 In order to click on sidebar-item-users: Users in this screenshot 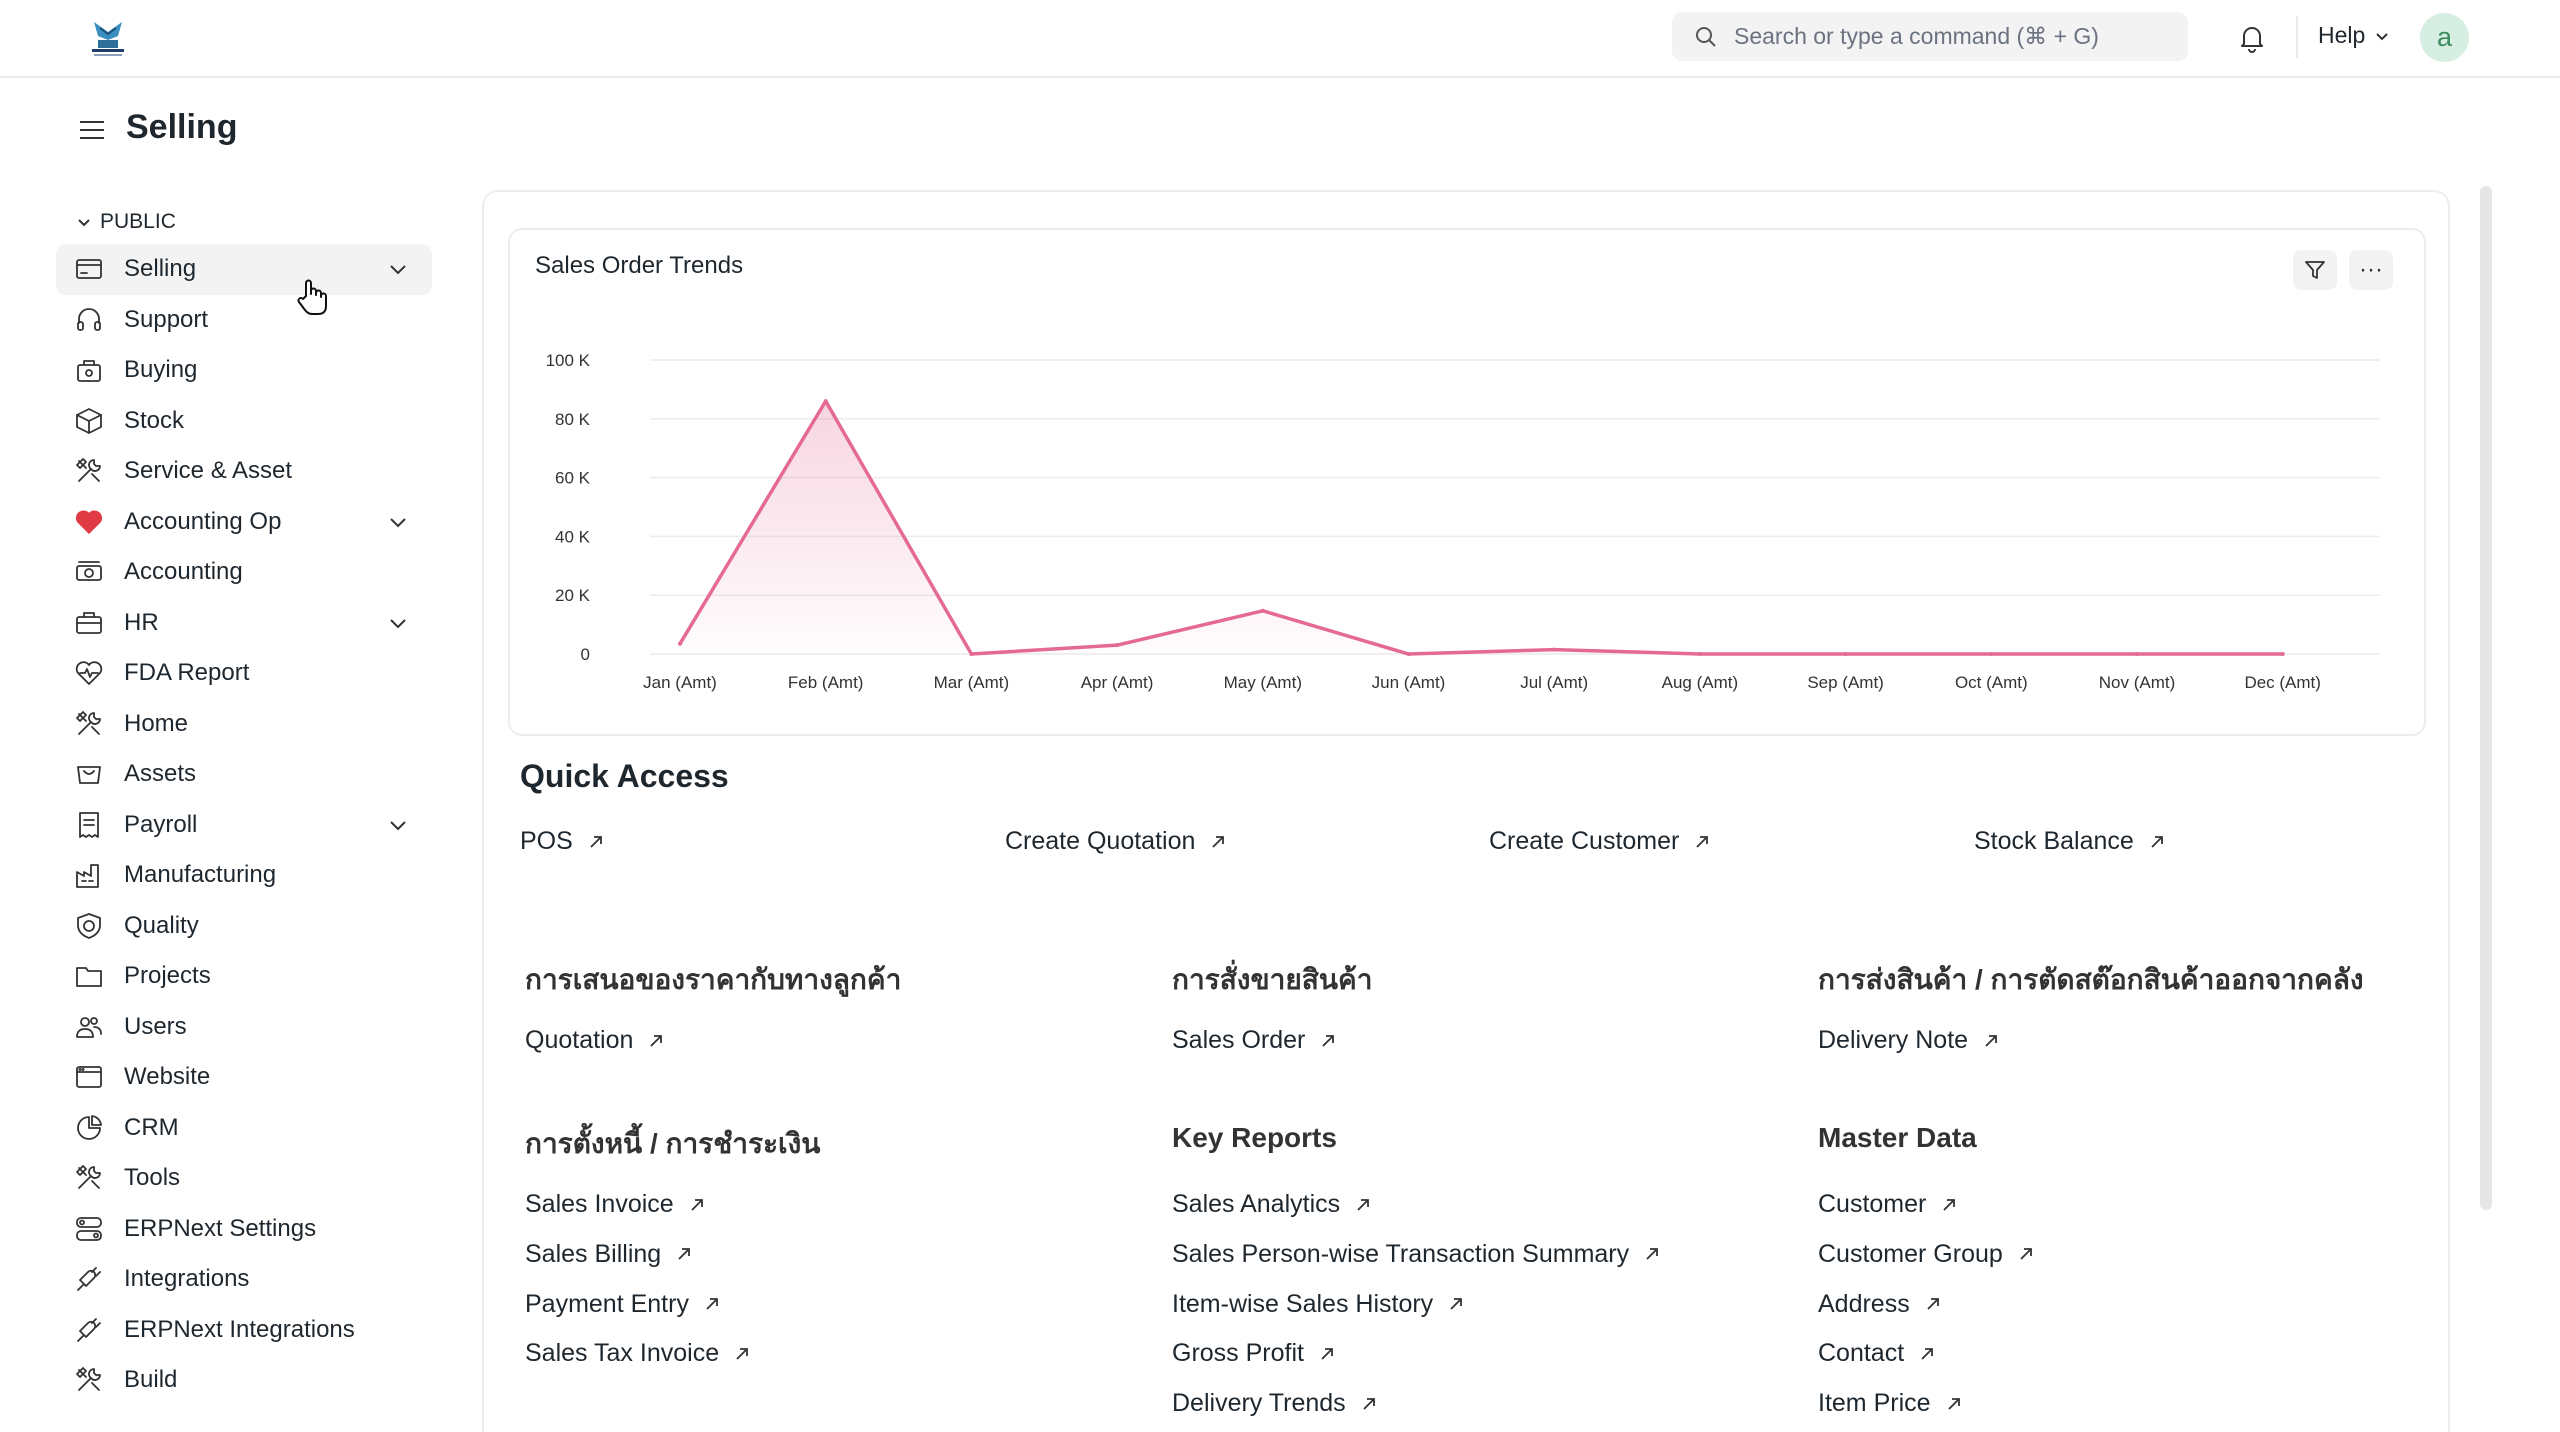, I will do `click(244, 1027)`.